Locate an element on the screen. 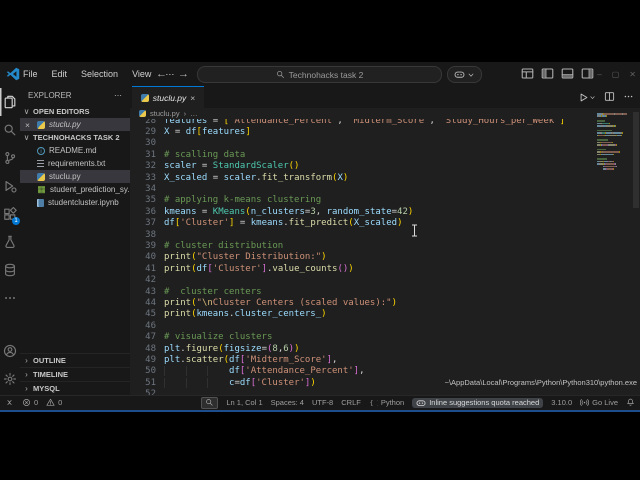 The width and height of the screenshot is (640, 480). python-version: 3.10.0 is located at coordinates (561, 402).